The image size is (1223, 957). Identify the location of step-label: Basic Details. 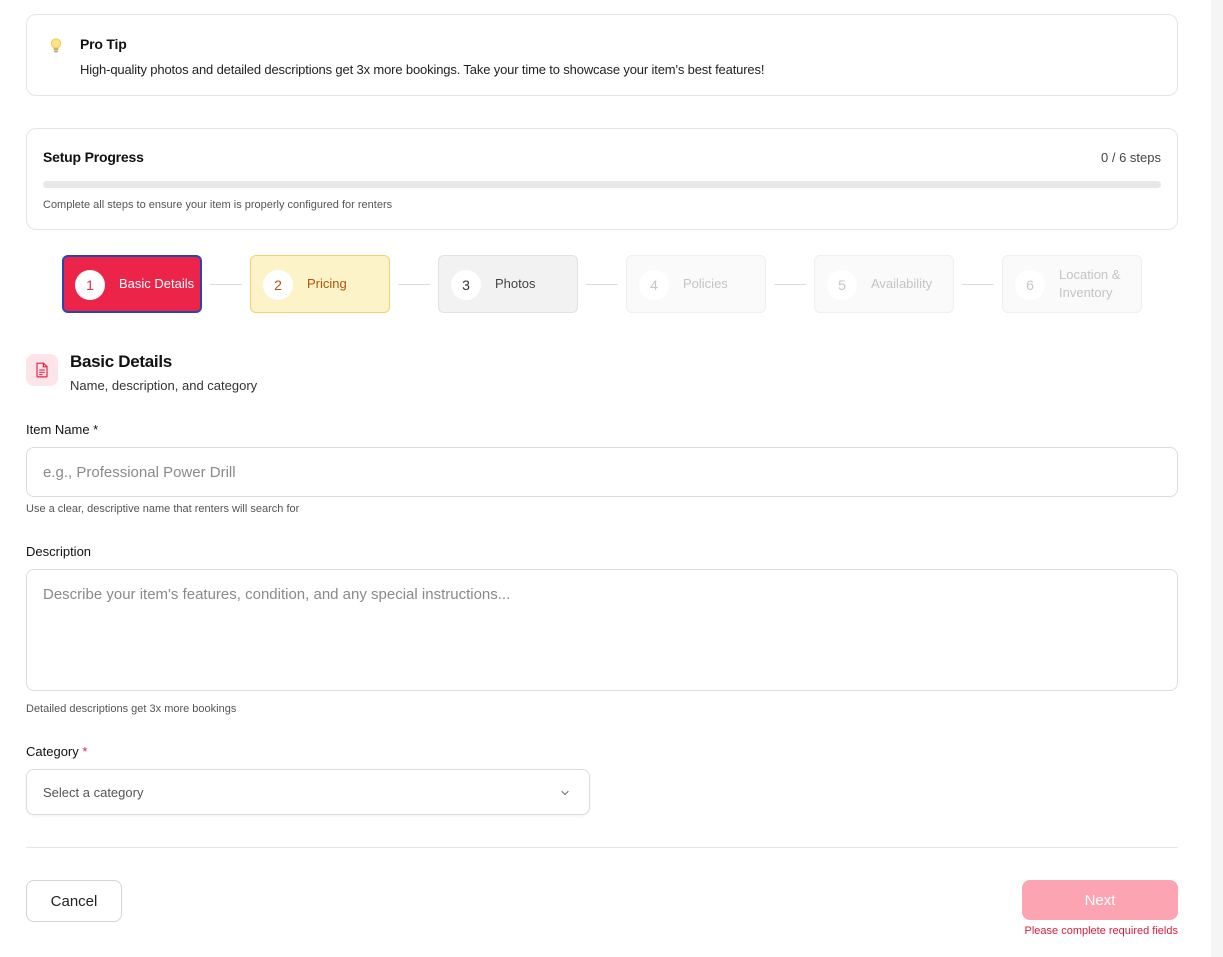
(157, 283).